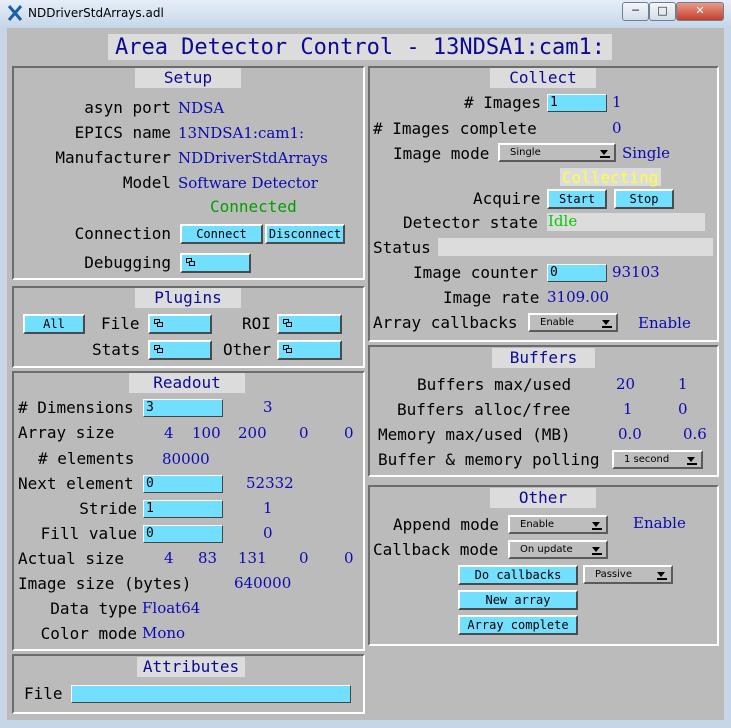 The width and height of the screenshot is (731, 728). Describe the element at coordinates (626, 384) in the screenshot. I see `buffers-max-value: 20` at that location.